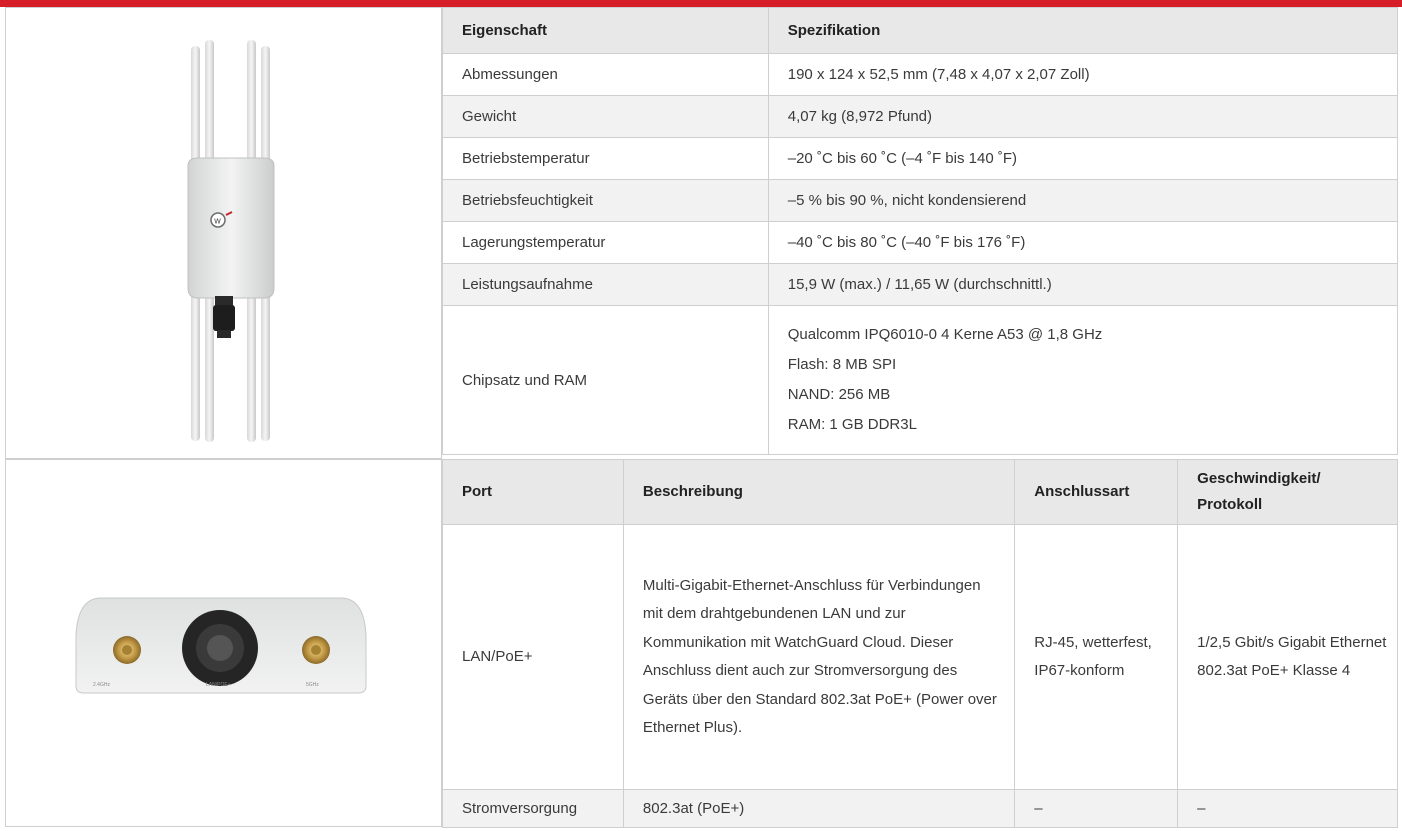 The height and width of the screenshot is (831, 1402). I want to click on spec-property: Gewicht, so click(605, 116).